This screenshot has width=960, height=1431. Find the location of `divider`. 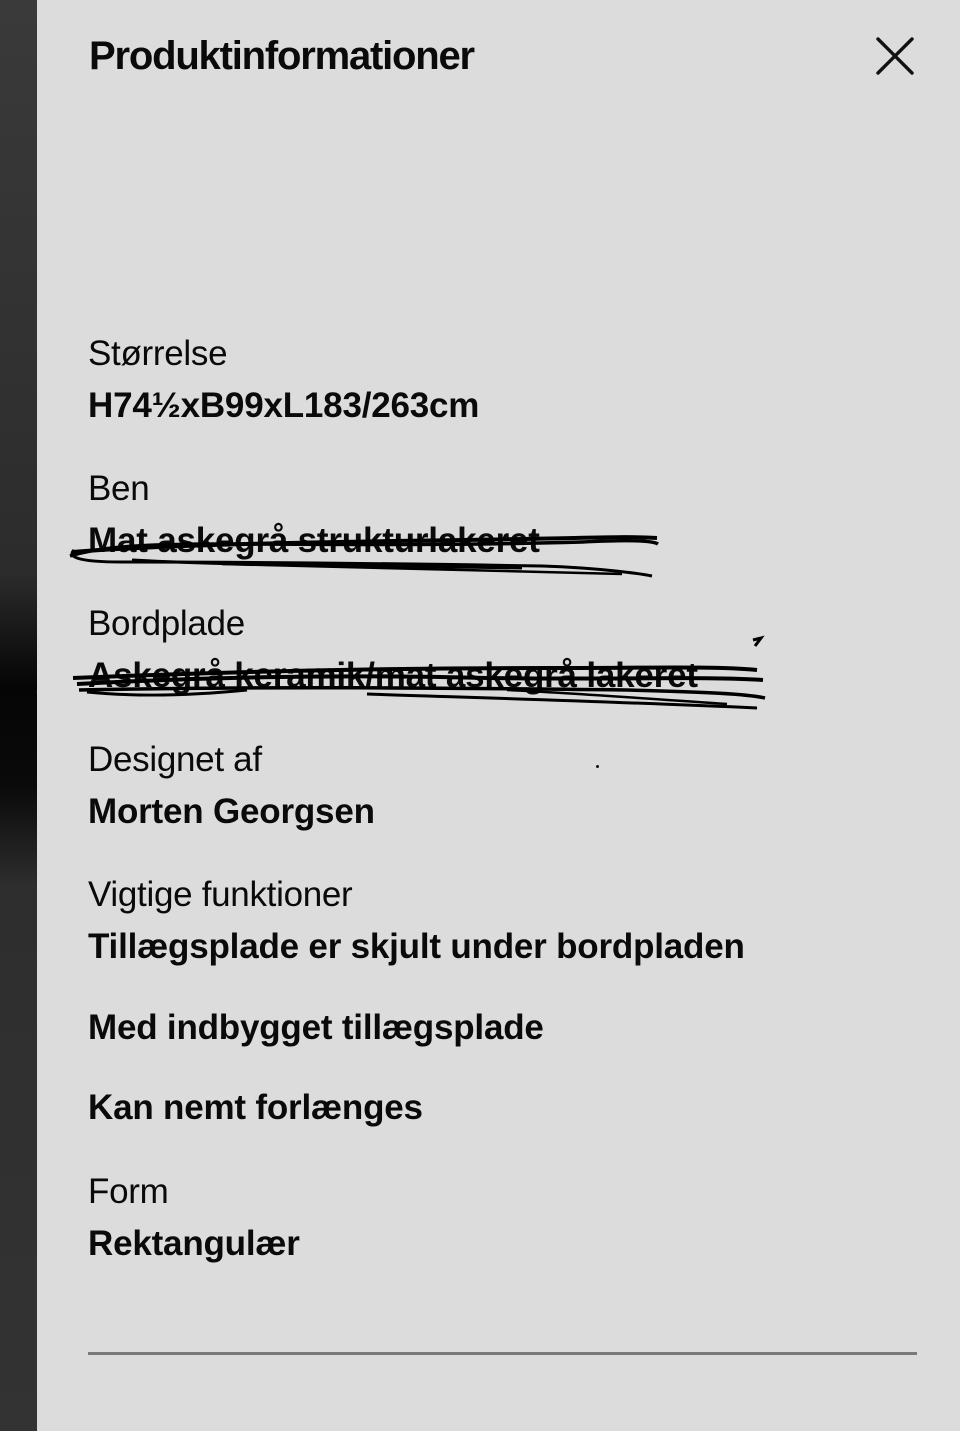

divider is located at coordinates (502, 1353).